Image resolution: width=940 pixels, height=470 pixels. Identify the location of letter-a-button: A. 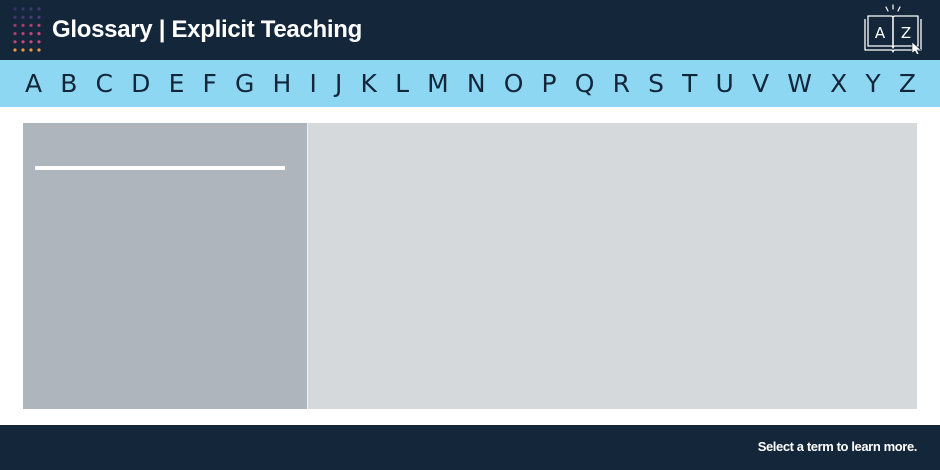
(33, 83).